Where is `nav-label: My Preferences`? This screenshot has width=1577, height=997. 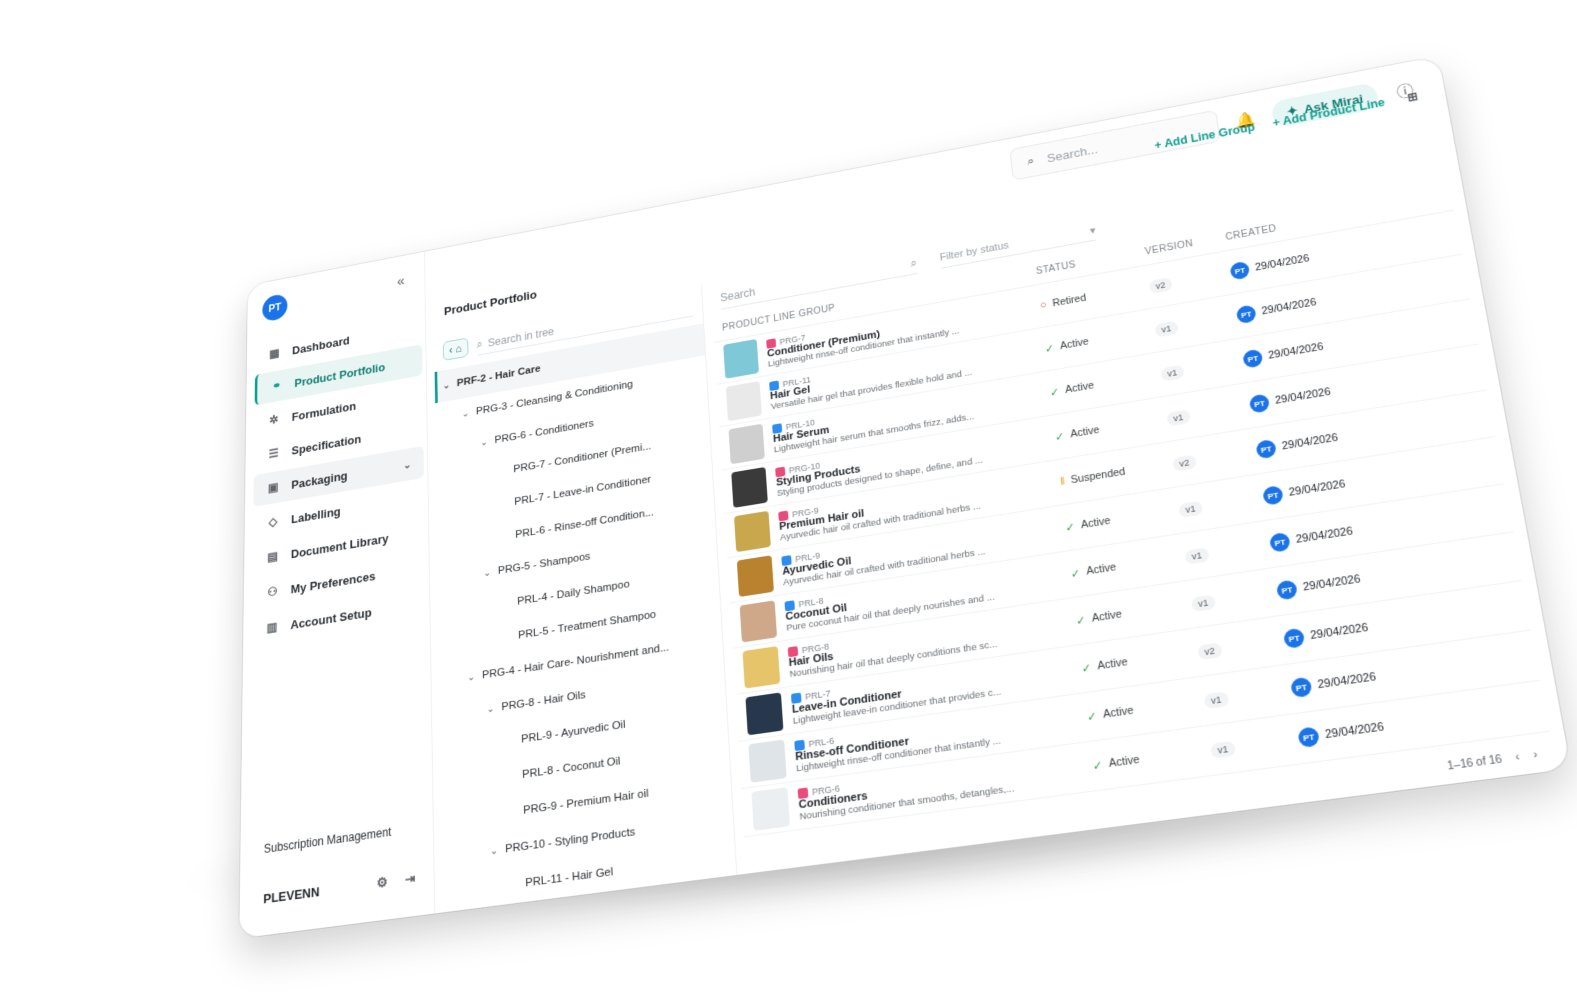
nav-label: My Preferences is located at coordinates (333, 582).